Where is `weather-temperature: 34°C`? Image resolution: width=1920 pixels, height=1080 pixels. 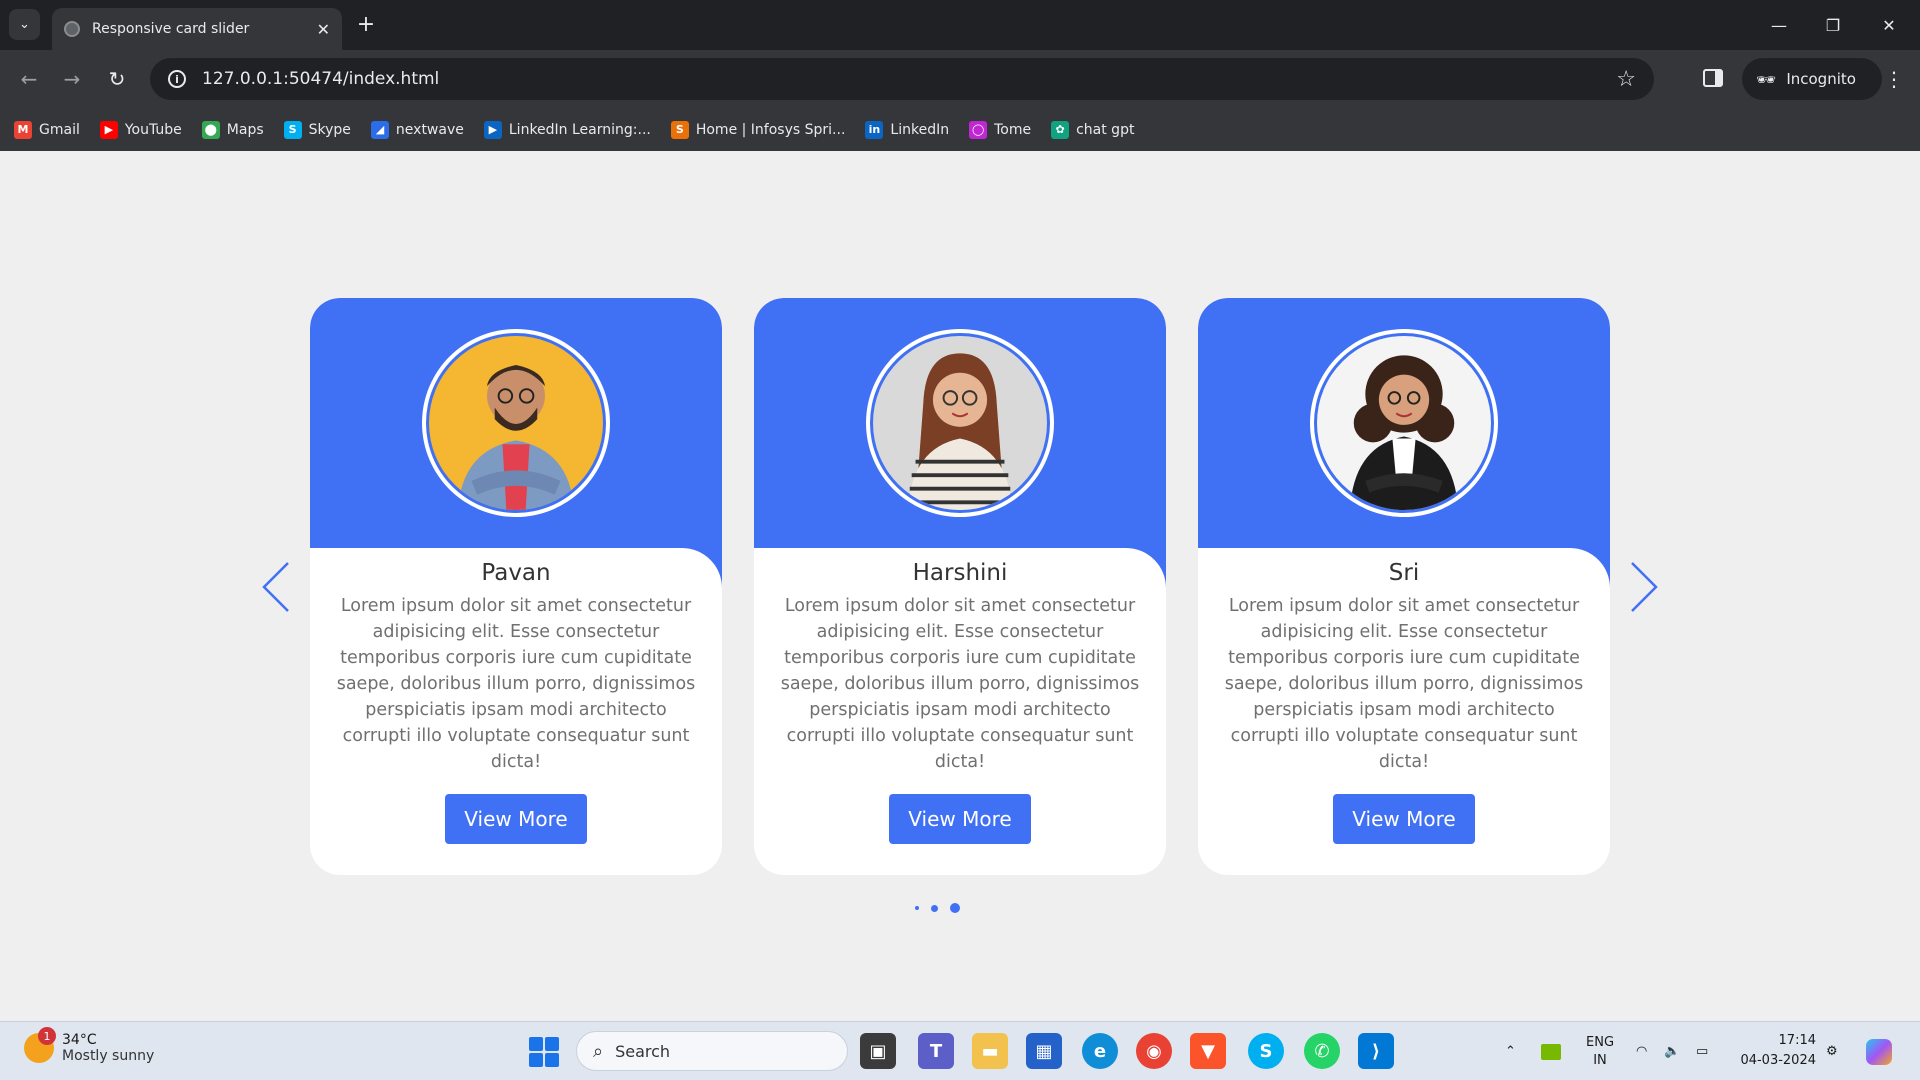 weather-temperature: 34°C is located at coordinates (79, 1040).